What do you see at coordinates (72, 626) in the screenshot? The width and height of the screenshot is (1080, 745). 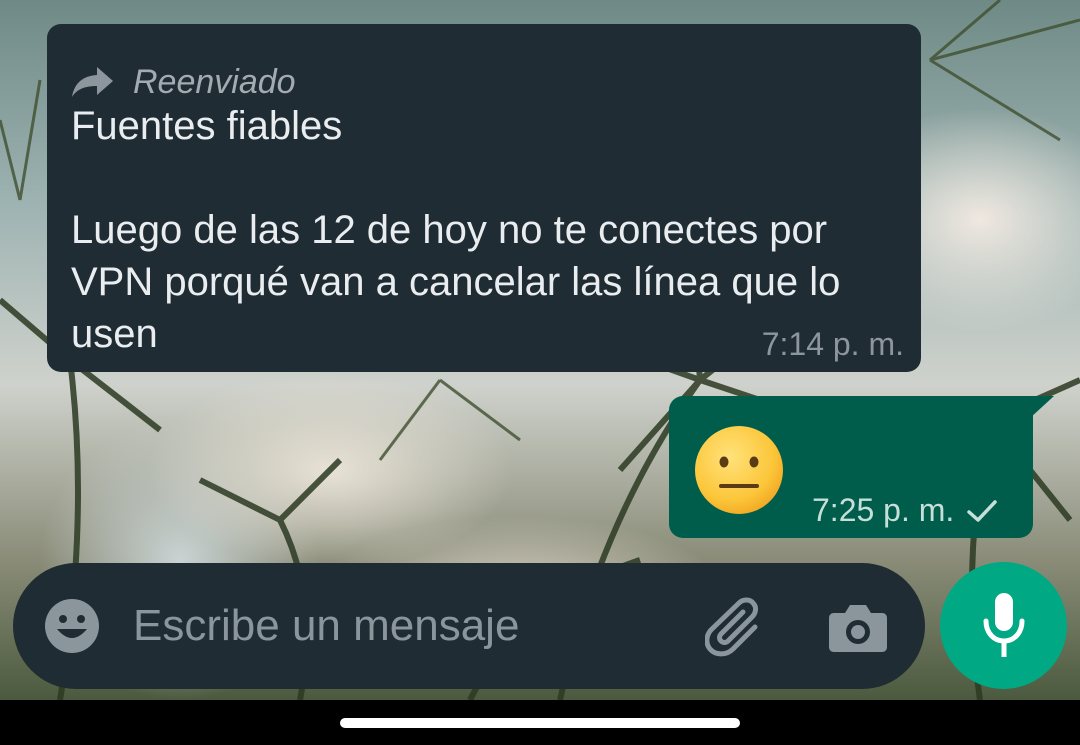 I see `emoji-icon` at bounding box center [72, 626].